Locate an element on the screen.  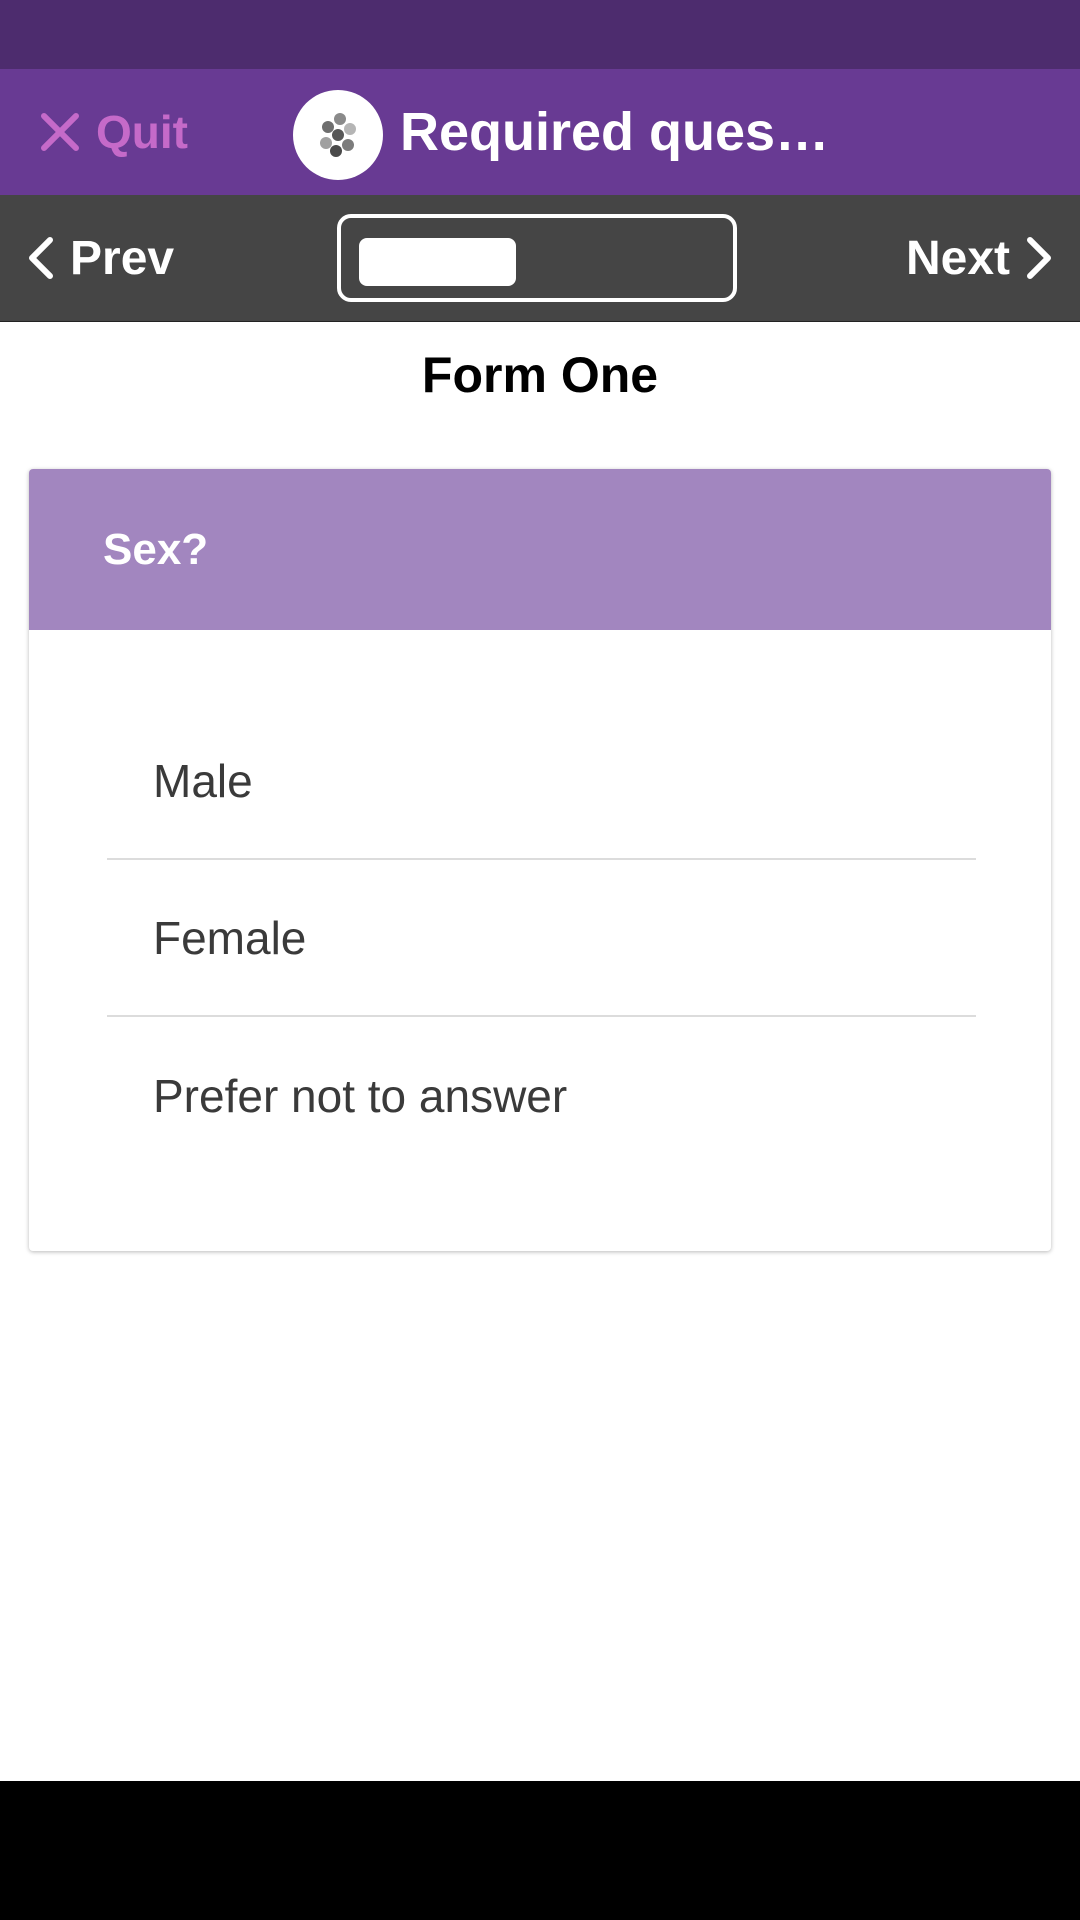
question-text: Sex? is located at coordinates (156, 549).